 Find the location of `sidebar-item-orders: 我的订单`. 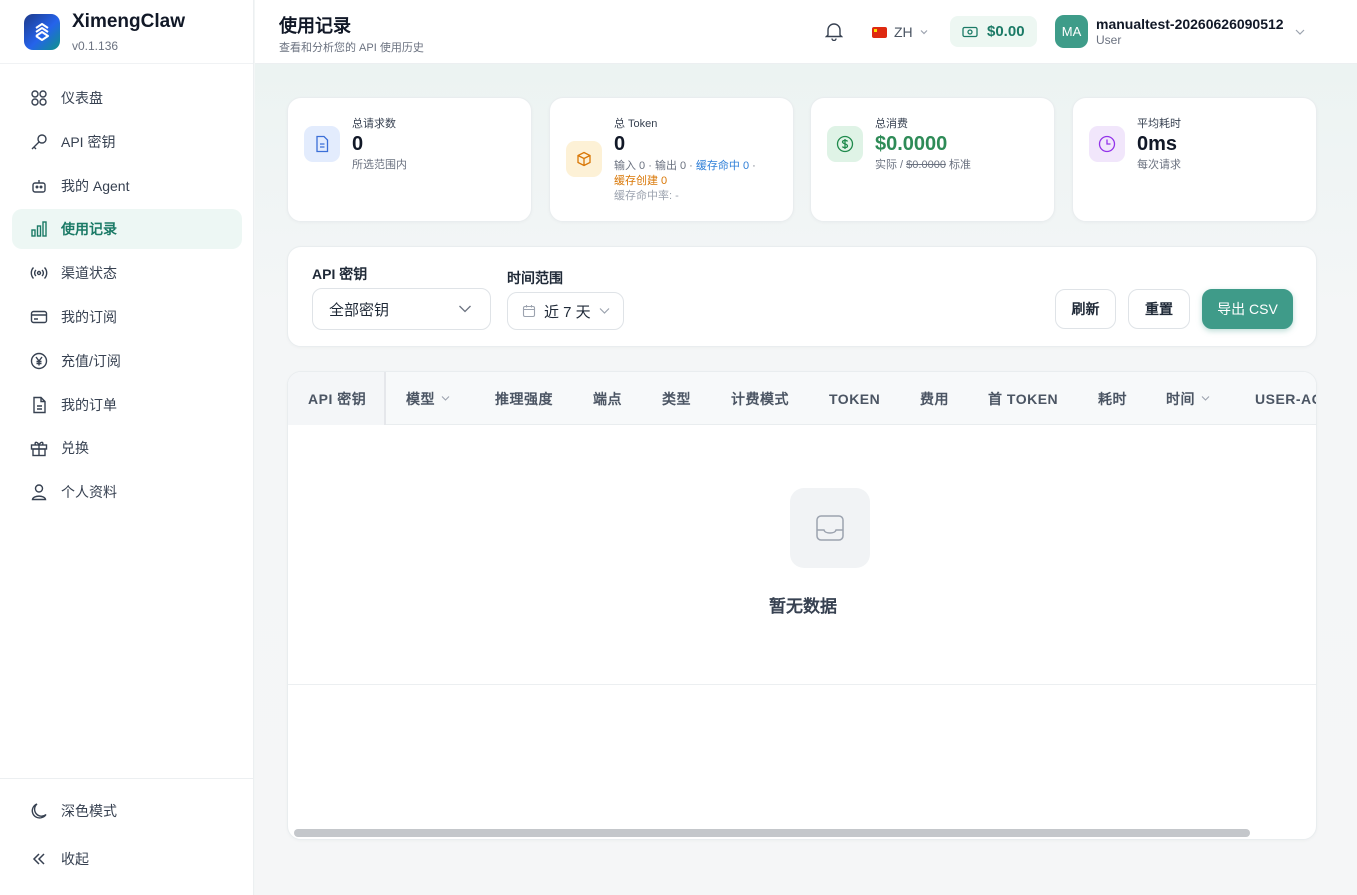

sidebar-item-orders: 我的订单 is located at coordinates (127, 405).